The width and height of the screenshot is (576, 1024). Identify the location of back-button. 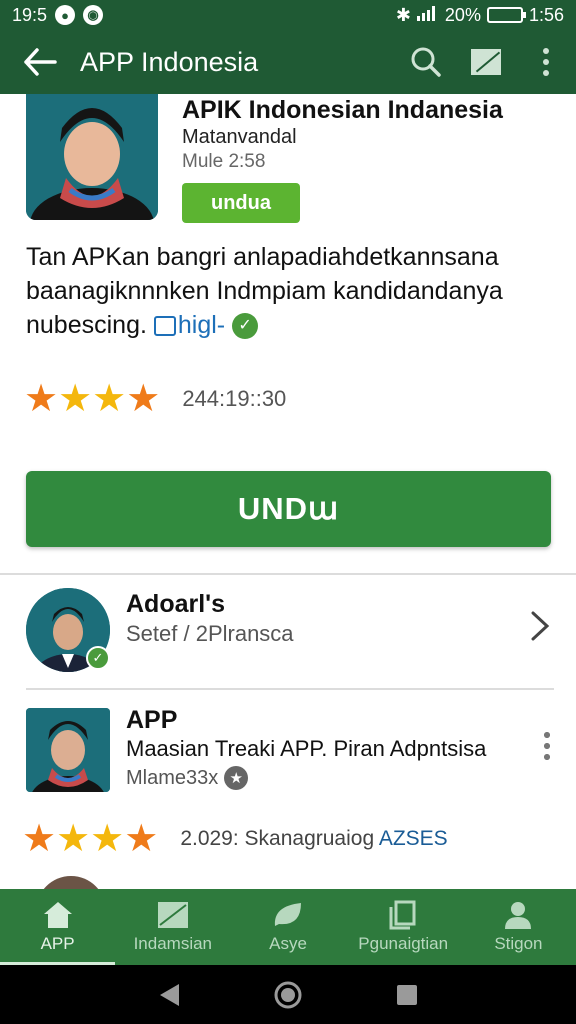
(40, 62).